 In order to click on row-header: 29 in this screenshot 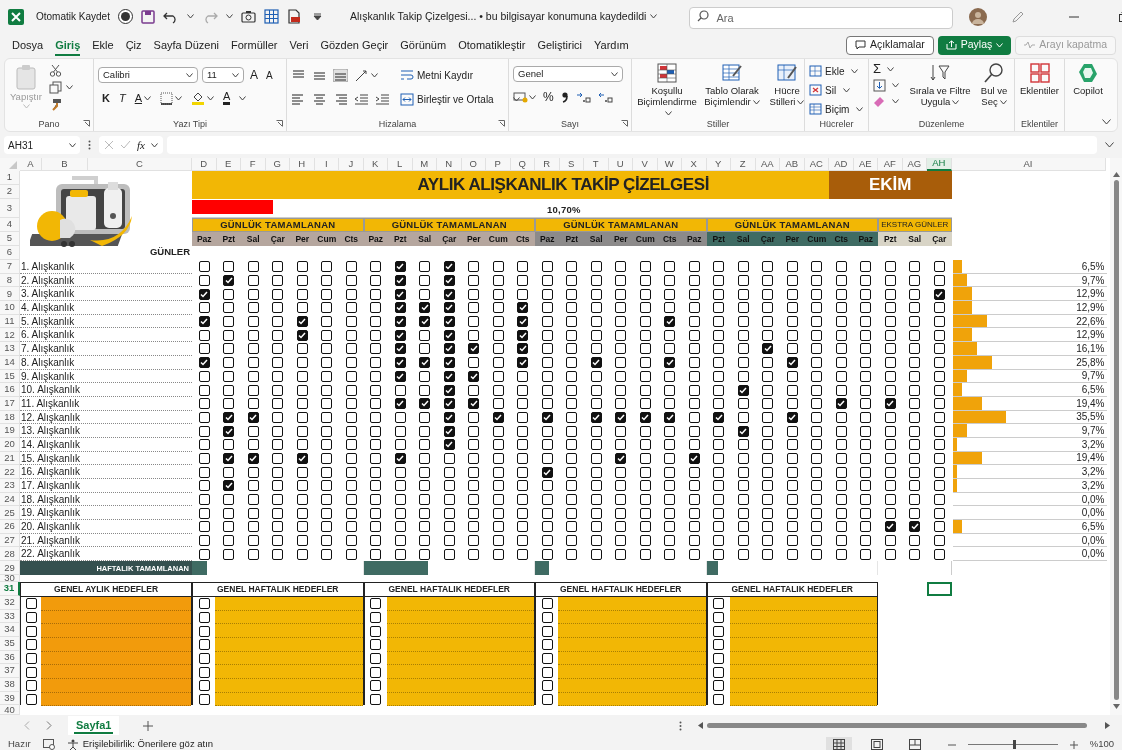, I will do `click(10, 568)`.